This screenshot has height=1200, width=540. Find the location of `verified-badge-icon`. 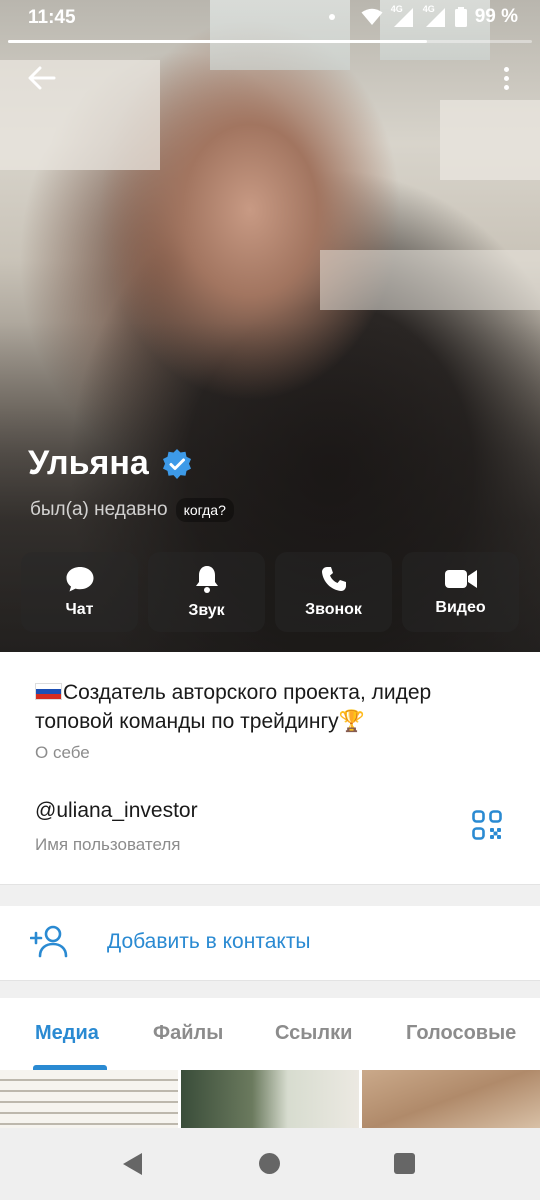

verified-badge-icon is located at coordinates (176, 463).